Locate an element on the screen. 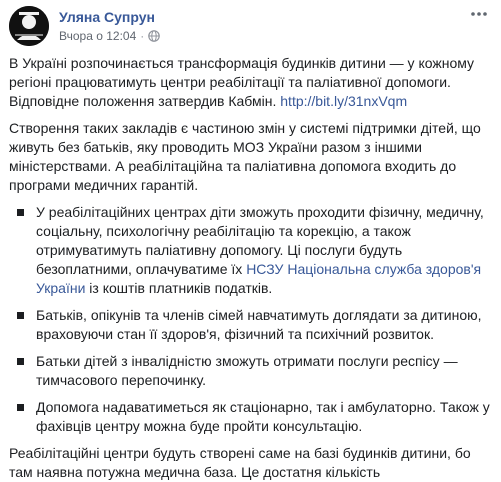  more-options-button is located at coordinates (479, 14).